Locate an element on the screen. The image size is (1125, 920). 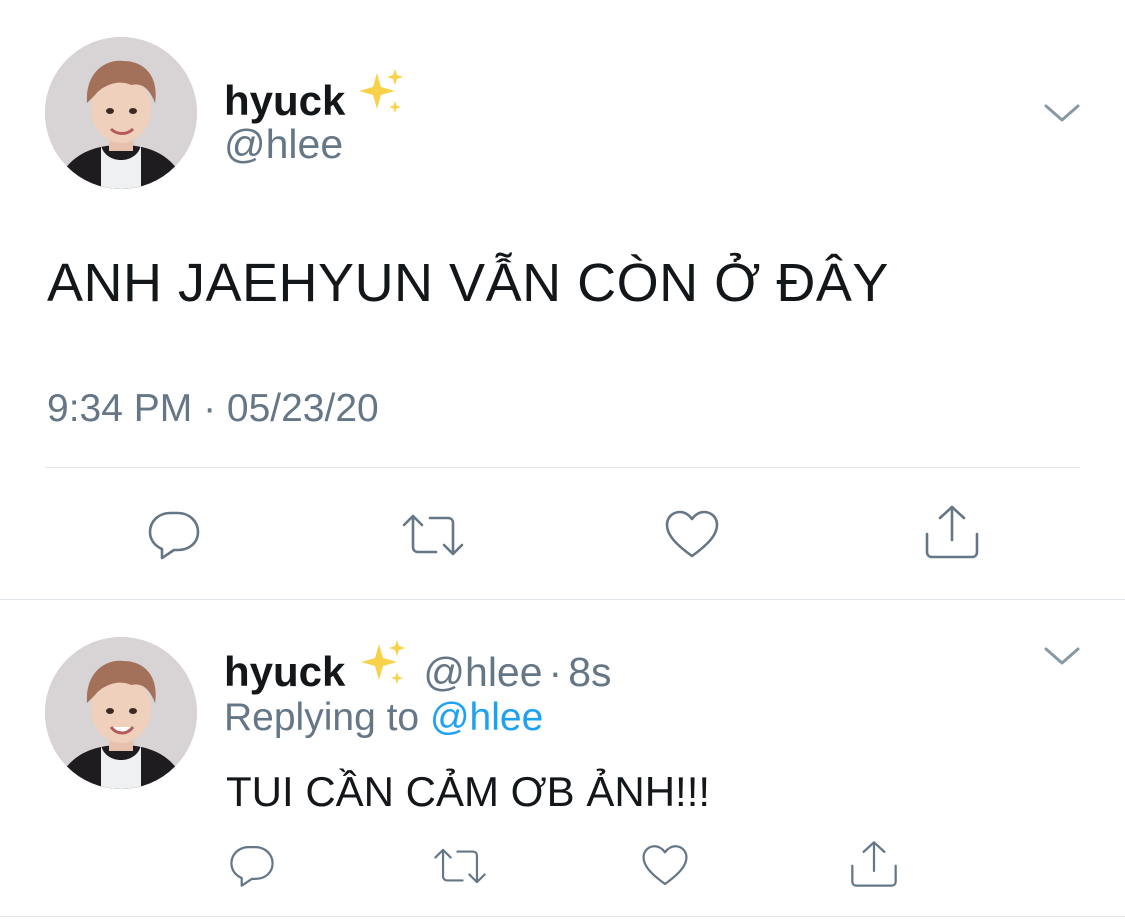
reply-reply-button is located at coordinates (252, 866).